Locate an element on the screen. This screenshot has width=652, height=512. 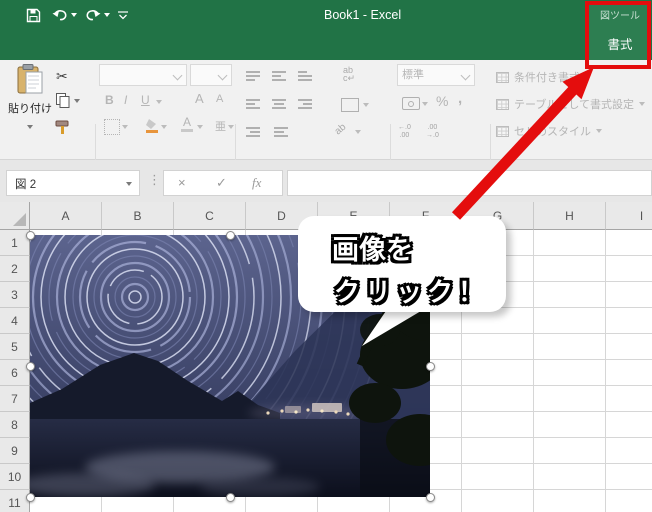
column-header-i: I is located at coordinates (629, 216).